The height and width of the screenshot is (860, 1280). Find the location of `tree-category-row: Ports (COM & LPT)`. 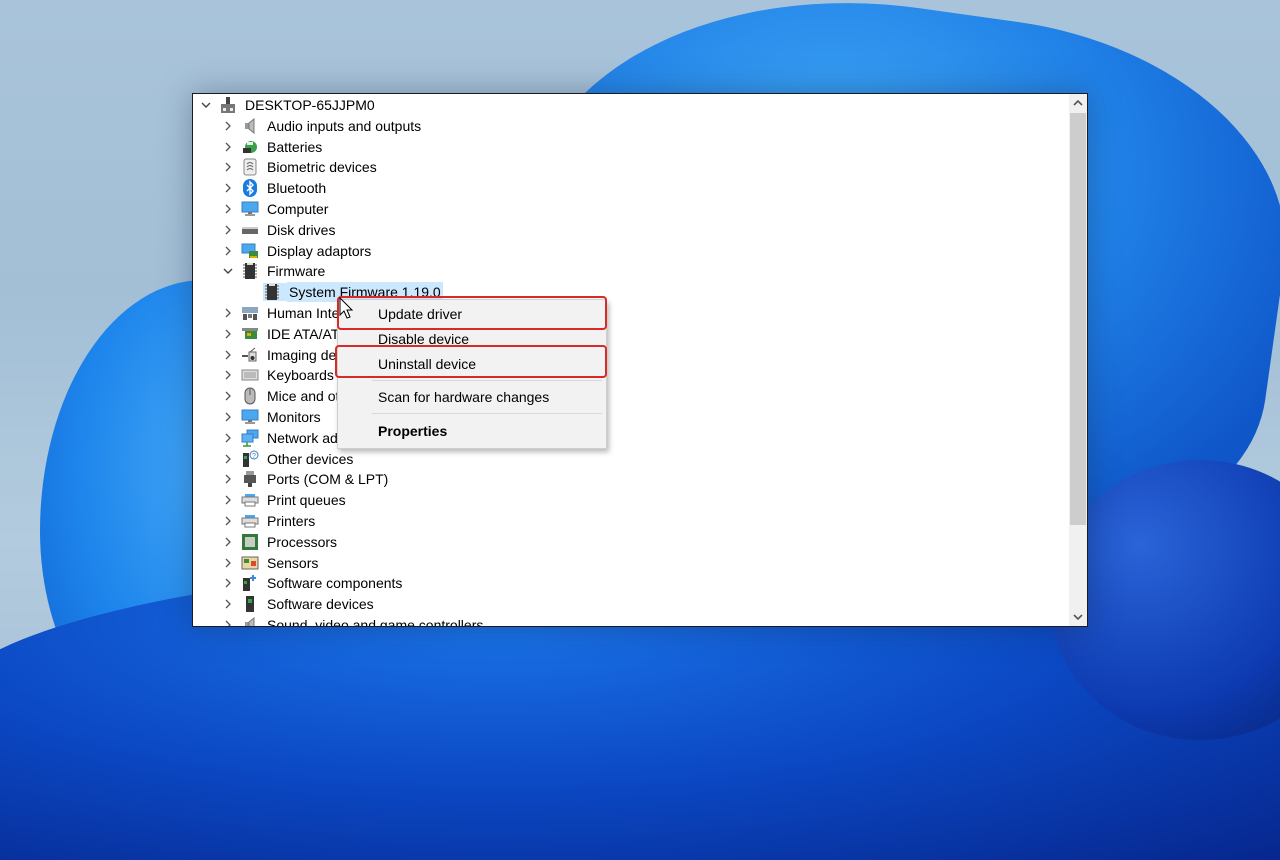

tree-category-row: Ports (COM & LPT) is located at coordinates (305, 479).